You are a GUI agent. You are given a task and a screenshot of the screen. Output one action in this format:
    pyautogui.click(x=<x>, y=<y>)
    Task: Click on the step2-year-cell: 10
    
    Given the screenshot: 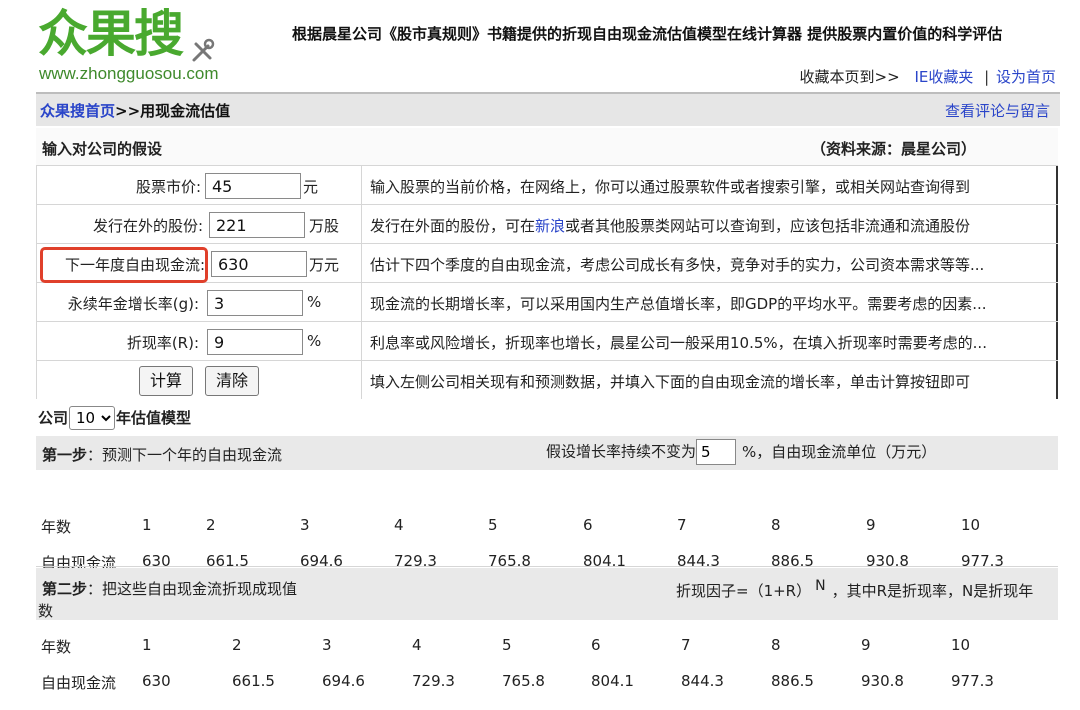 What is the action you would take?
    pyautogui.click(x=961, y=645)
    